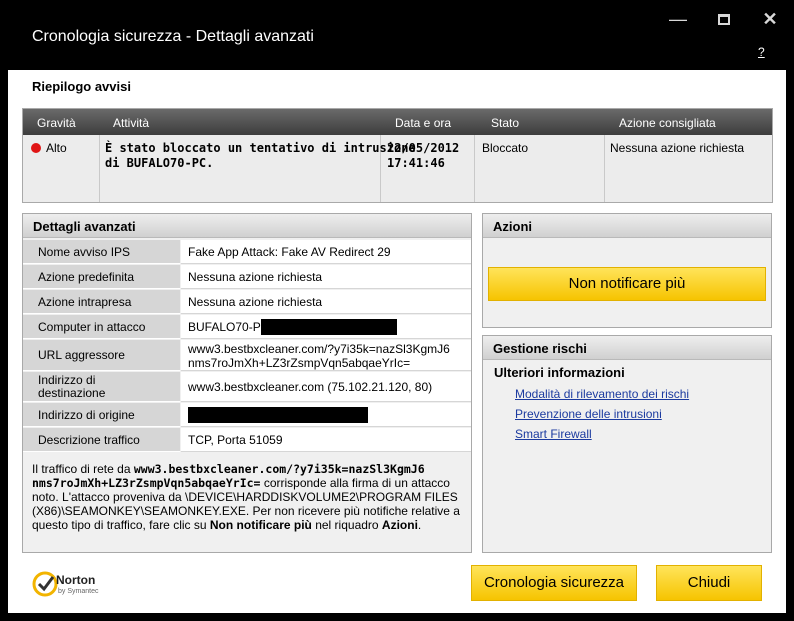 The width and height of the screenshot is (794, 621). What do you see at coordinates (56, 123) in the screenshot?
I see `col-severity: Gravità` at bounding box center [56, 123].